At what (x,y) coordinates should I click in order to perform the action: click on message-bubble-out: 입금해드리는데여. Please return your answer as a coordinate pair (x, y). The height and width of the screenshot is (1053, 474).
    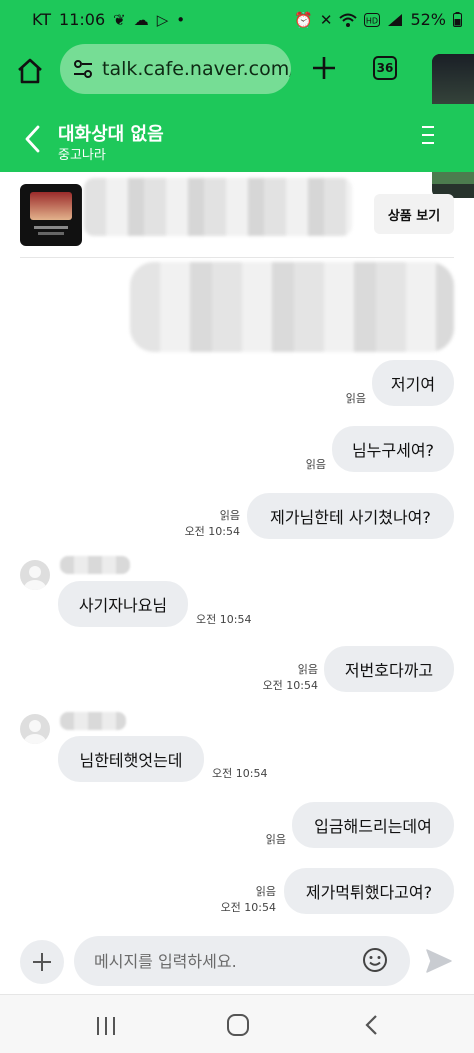
    Looking at the image, I should click on (373, 825).